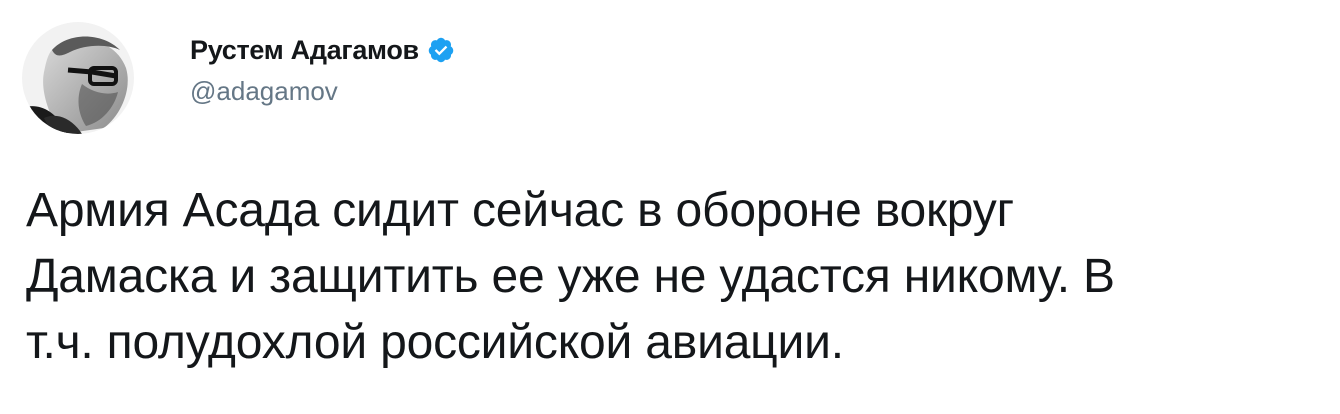 The height and width of the screenshot is (414, 1340). Describe the element at coordinates (304, 50) in the screenshot. I see `display-name: Рустем Адагамов` at that location.